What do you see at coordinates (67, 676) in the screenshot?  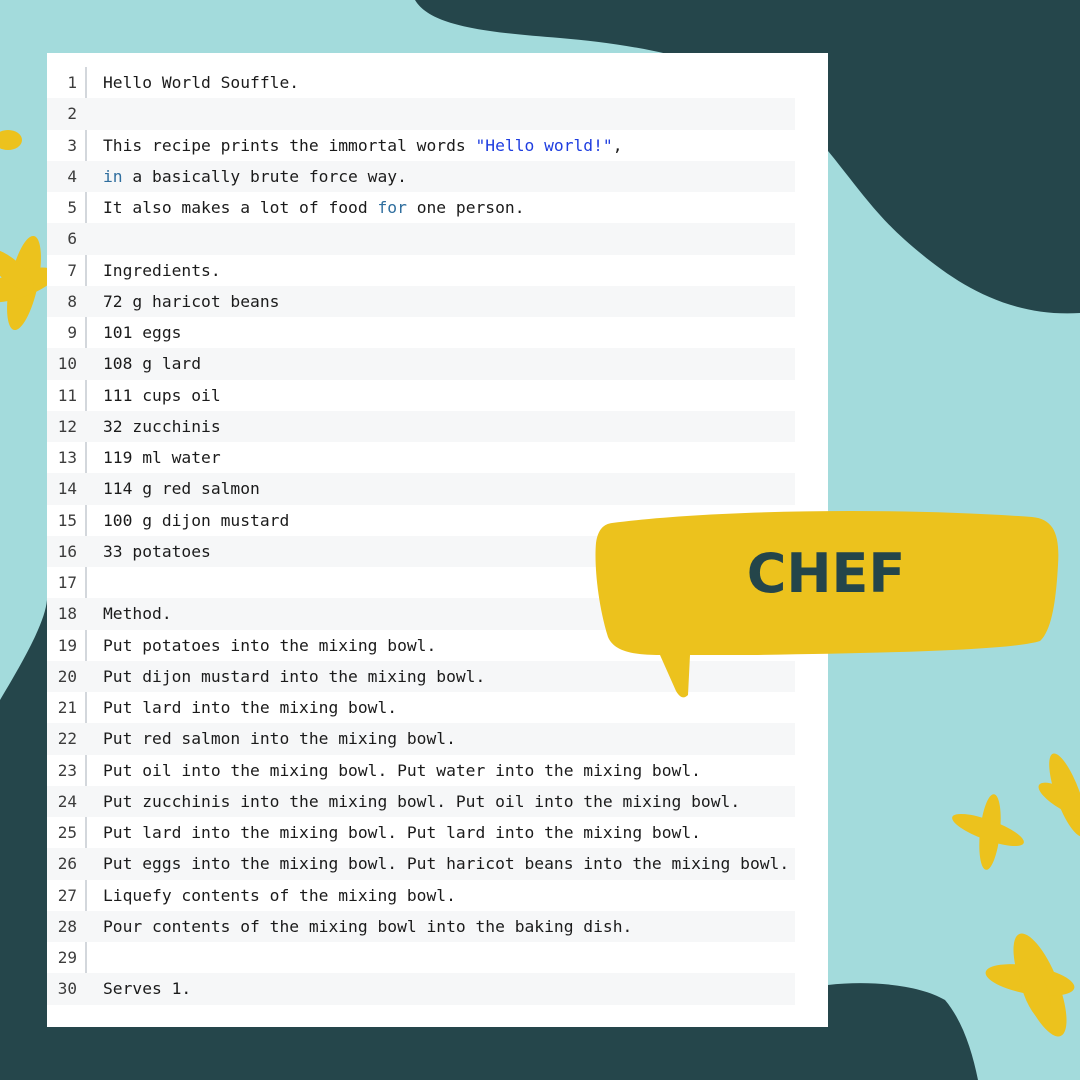 I see `line-number: 20` at bounding box center [67, 676].